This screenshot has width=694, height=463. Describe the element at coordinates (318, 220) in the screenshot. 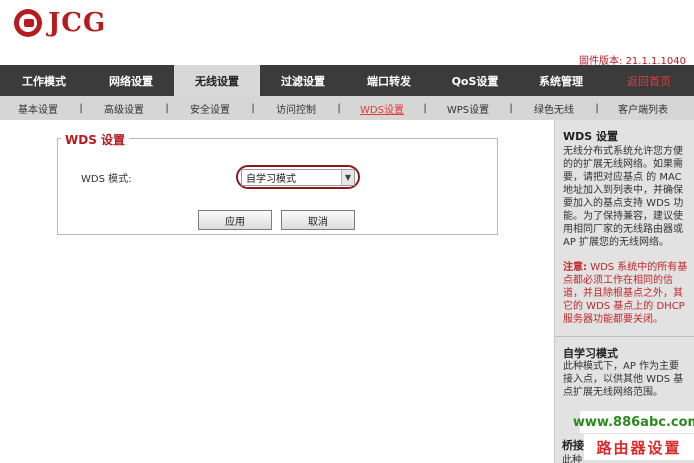

I see `cancel-button: 取消` at that location.